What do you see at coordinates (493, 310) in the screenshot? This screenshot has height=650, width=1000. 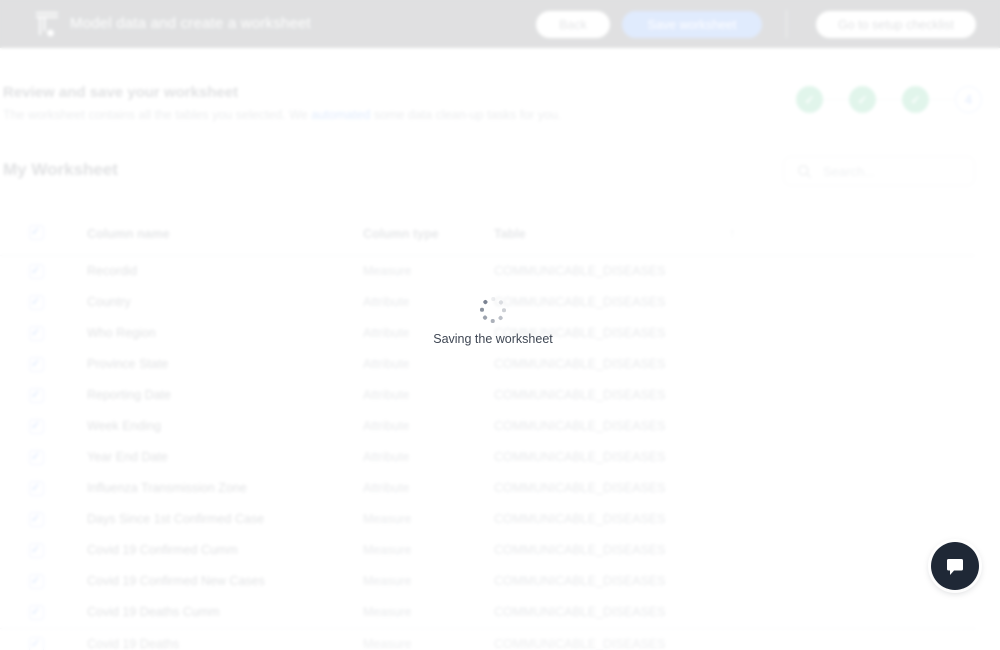 I see `loading-spinner-icon` at bounding box center [493, 310].